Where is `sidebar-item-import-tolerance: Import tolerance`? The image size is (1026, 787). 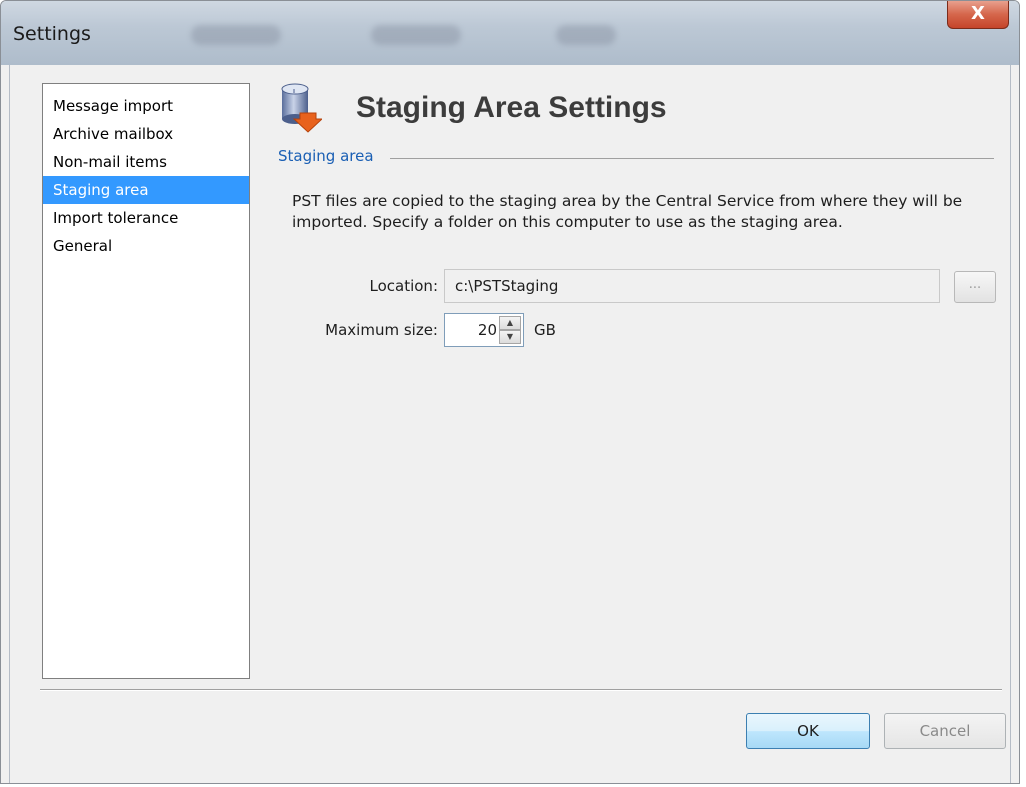
sidebar-item-import-tolerance: Import tolerance is located at coordinates (146, 218).